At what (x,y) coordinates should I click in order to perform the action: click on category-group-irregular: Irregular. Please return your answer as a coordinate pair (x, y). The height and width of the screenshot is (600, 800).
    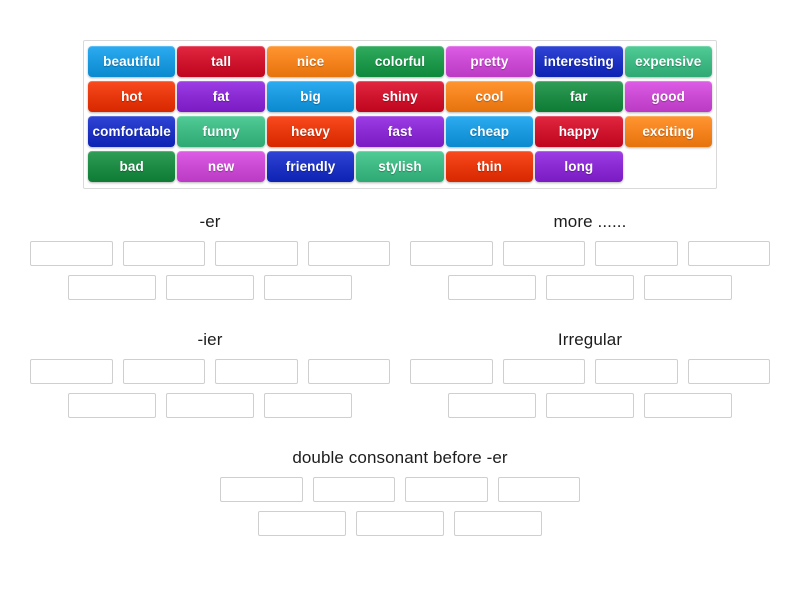
    Looking at the image, I should click on (590, 378).